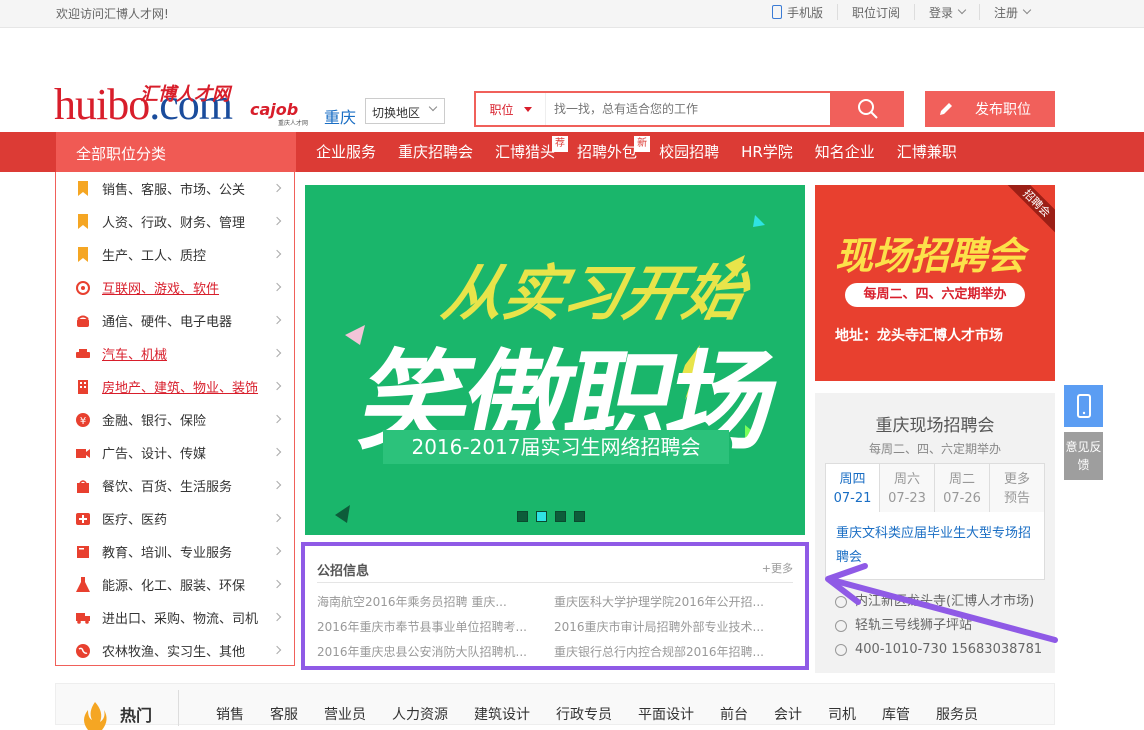 The height and width of the screenshot is (730, 1144). What do you see at coordinates (345, 714) in the screenshot?
I see `hot-keyword: 营业员` at bounding box center [345, 714].